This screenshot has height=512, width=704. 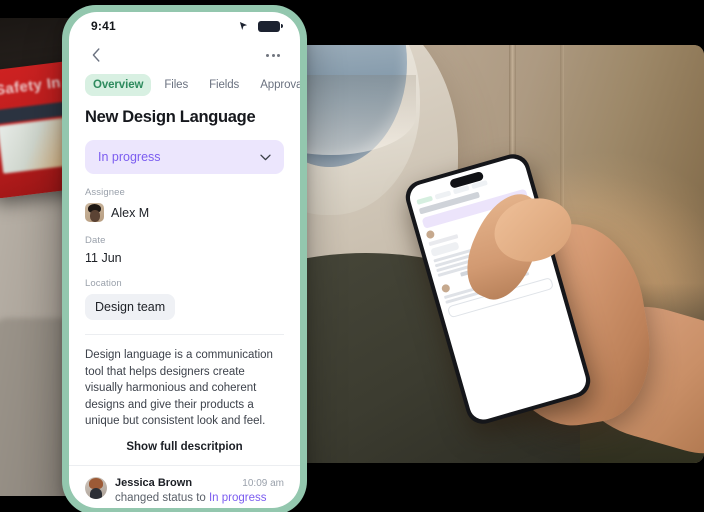 What do you see at coordinates (103, 283) in the screenshot?
I see `field-label-location: Location` at bounding box center [103, 283].